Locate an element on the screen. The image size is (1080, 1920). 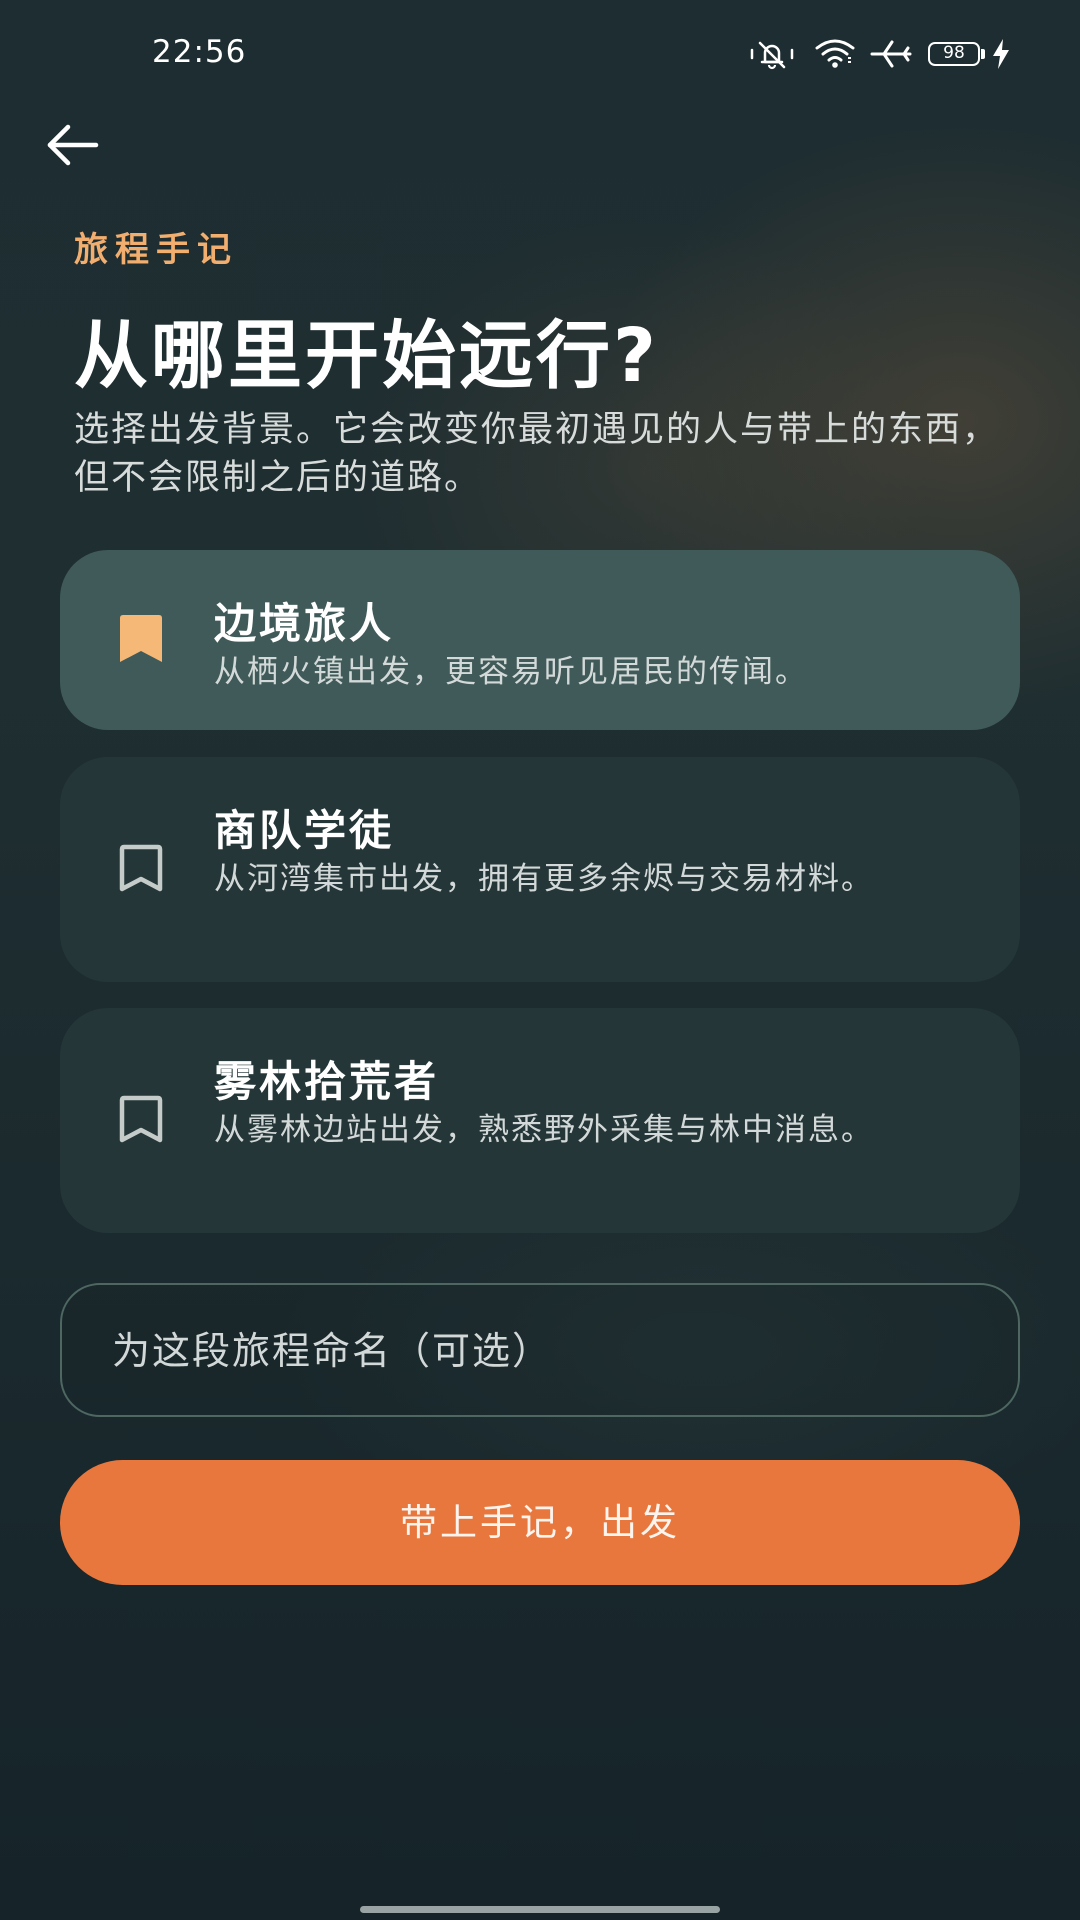
airplane-icon is located at coordinates (891, 54).